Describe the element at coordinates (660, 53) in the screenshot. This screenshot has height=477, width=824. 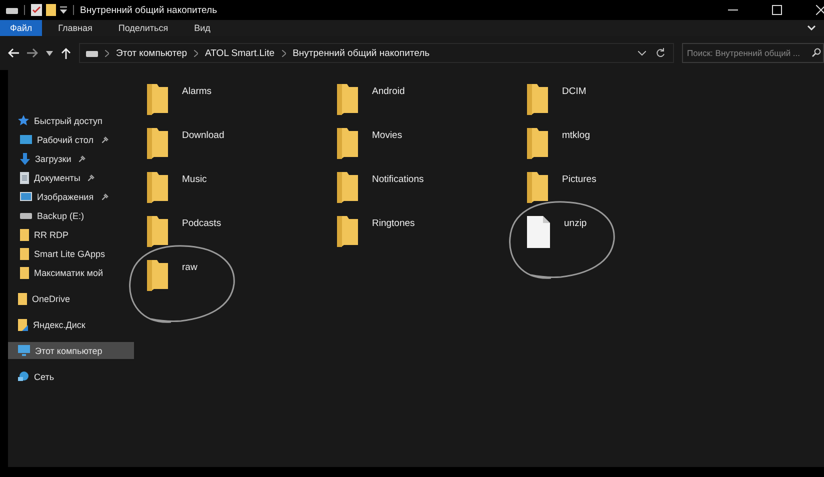
I see `refresh-icon` at that location.